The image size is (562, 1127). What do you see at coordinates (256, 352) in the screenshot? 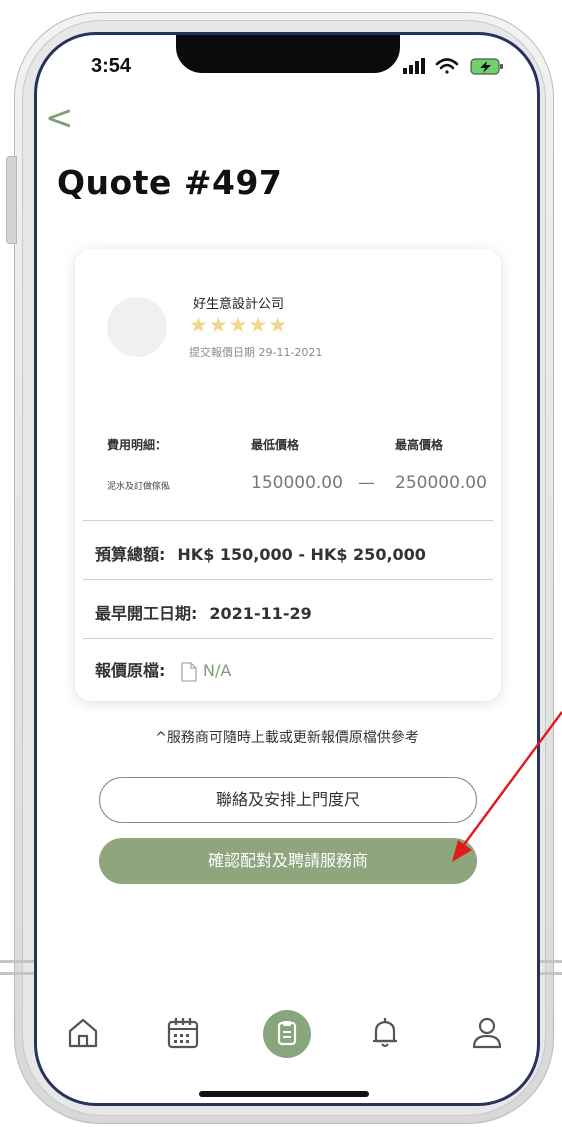
I see `submit-date: 提交報價日期 29-11-2021` at bounding box center [256, 352].